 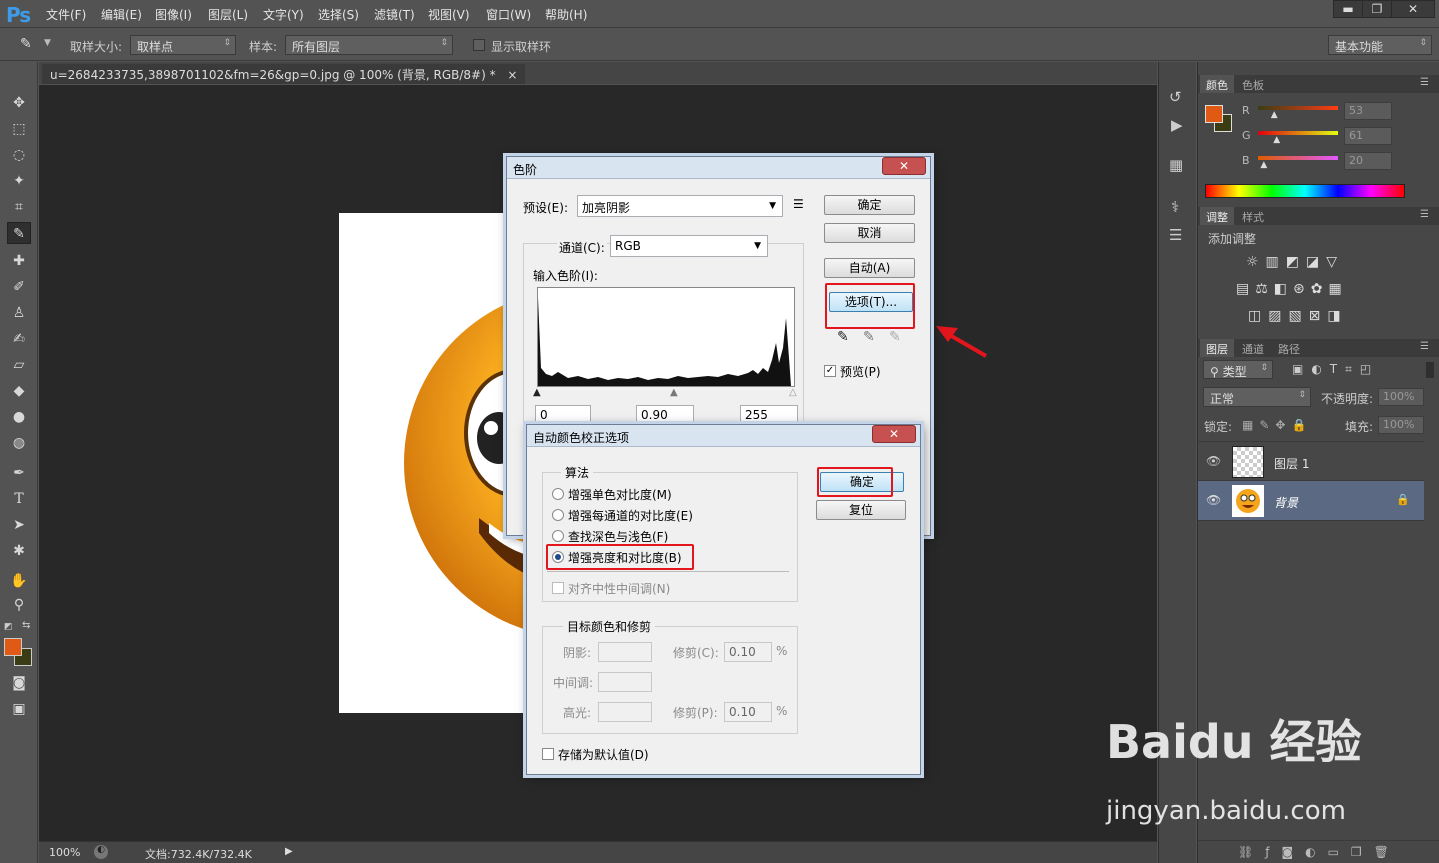 I want to click on fill-value: 100%, so click(x=1401, y=425).